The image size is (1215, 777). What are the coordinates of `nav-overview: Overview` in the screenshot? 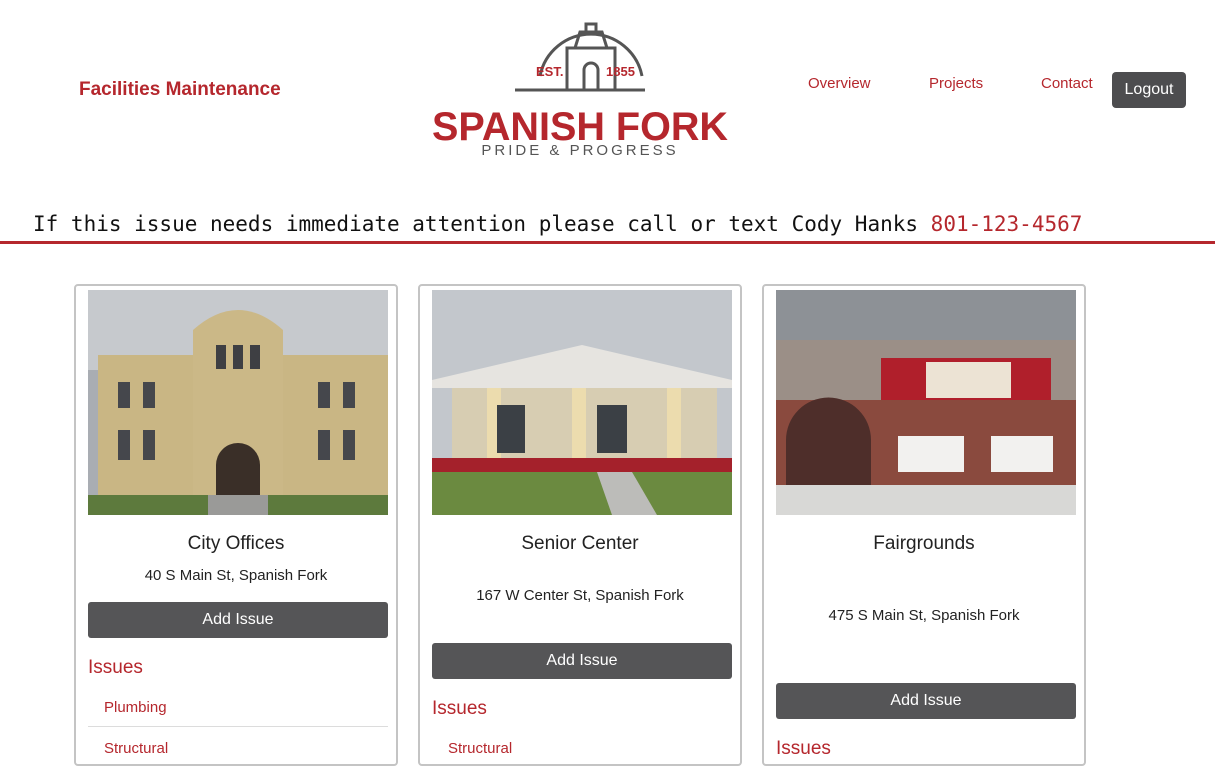 It's located at (839, 83).